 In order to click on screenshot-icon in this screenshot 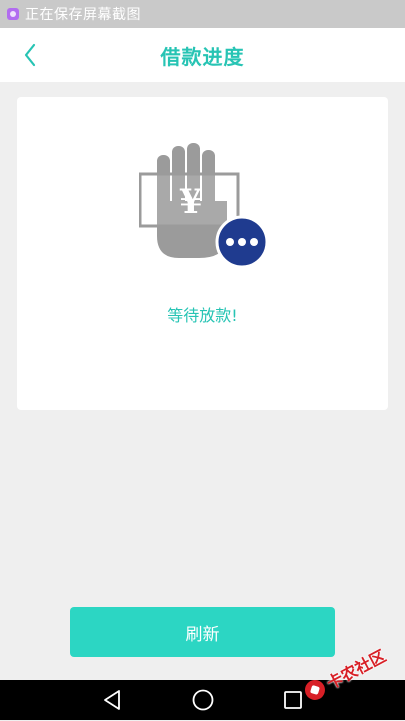, I will do `click(13, 14)`.